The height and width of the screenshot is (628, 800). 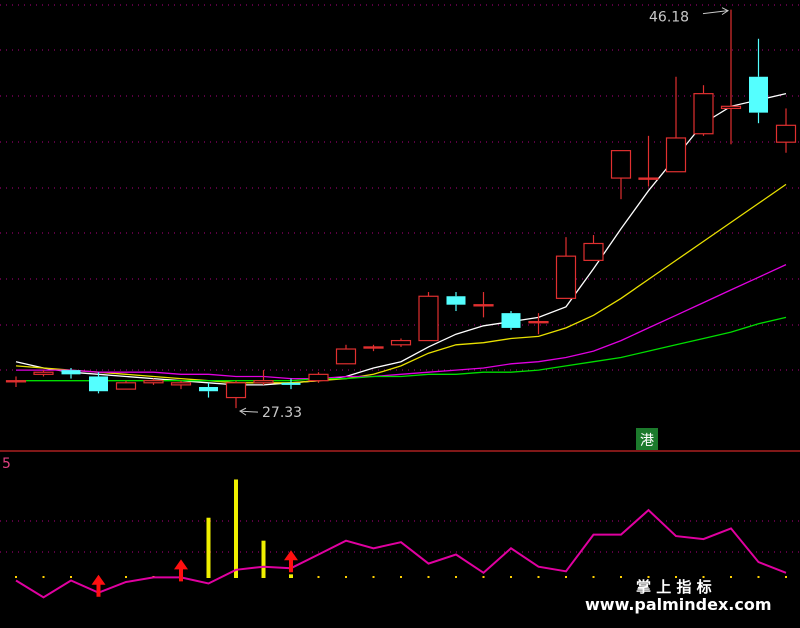 I want to click on high-price-label: 46.18, so click(x=669, y=18).